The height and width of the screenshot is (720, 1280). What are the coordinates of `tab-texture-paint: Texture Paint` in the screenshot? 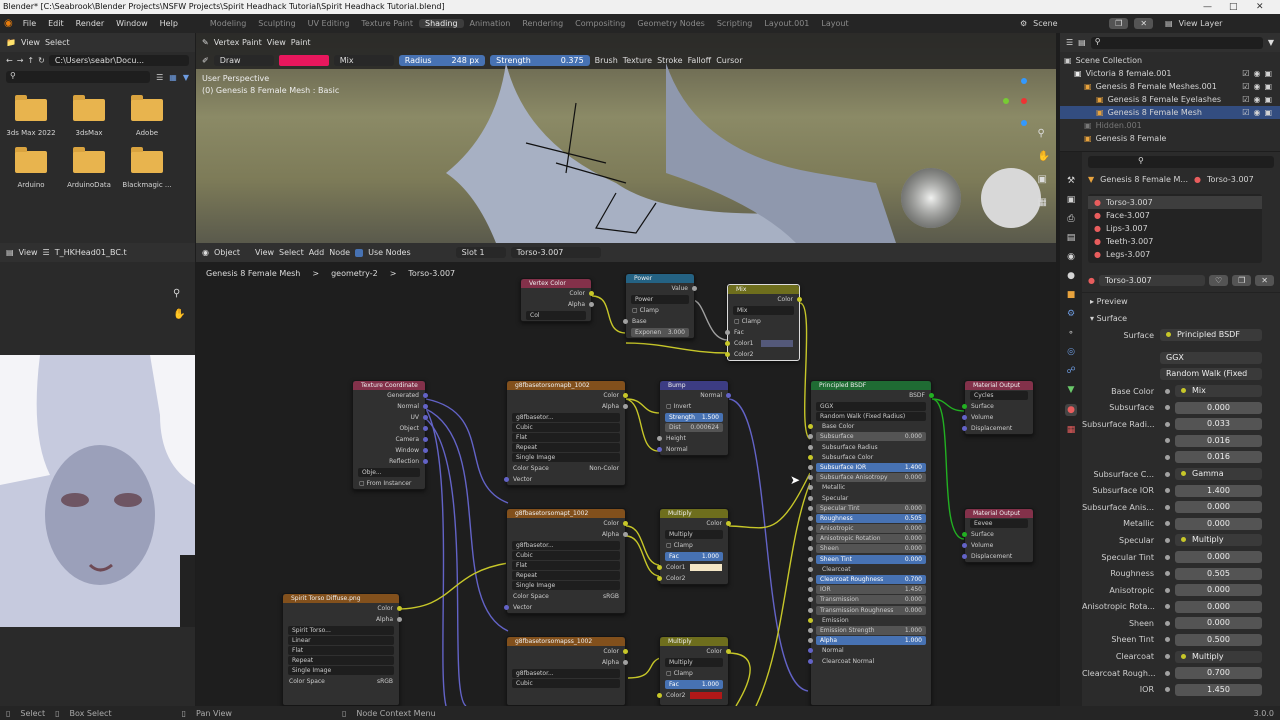 It's located at (387, 23).